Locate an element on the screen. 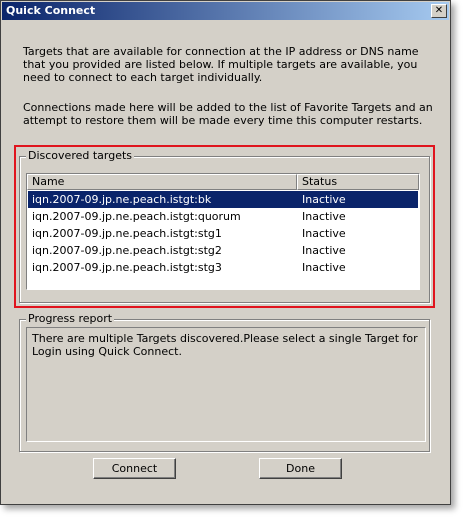 This screenshot has width=468, height=517. close-button: ✕ is located at coordinates (439, 11).